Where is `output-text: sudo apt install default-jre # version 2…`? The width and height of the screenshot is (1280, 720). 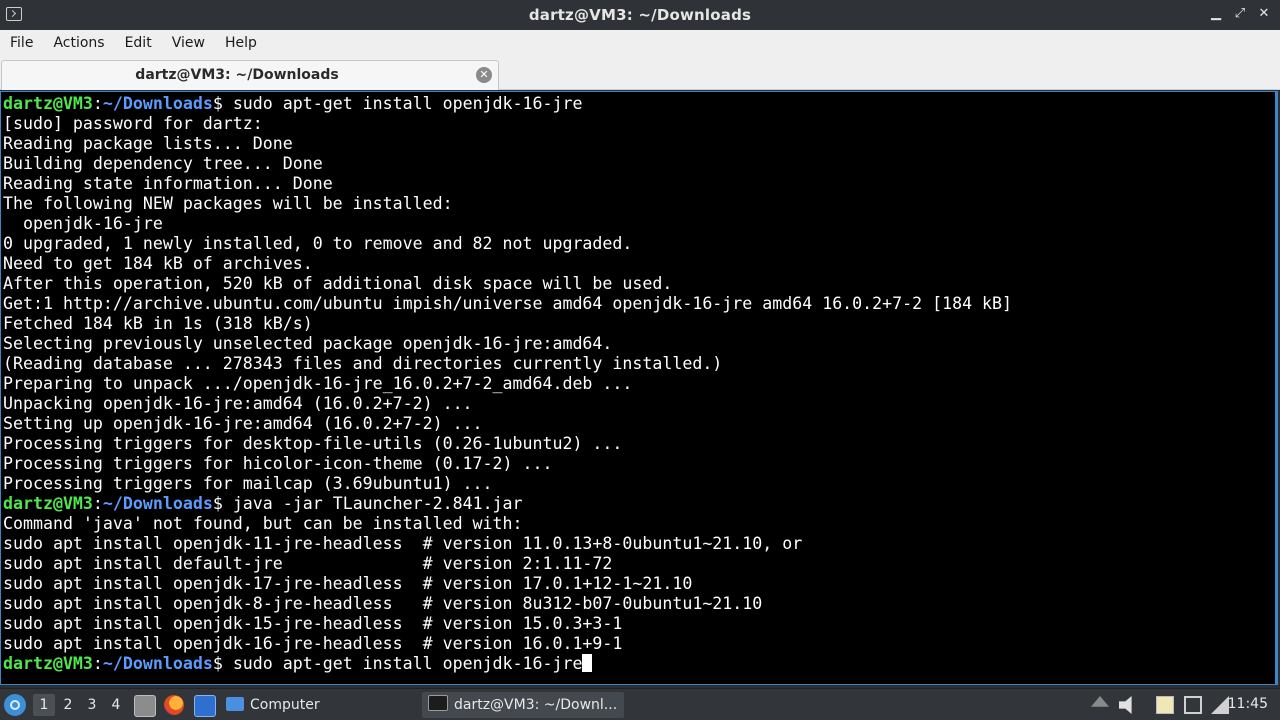
output-text: sudo apt install default-jre # version 2… is located at coordinates (308, 563).